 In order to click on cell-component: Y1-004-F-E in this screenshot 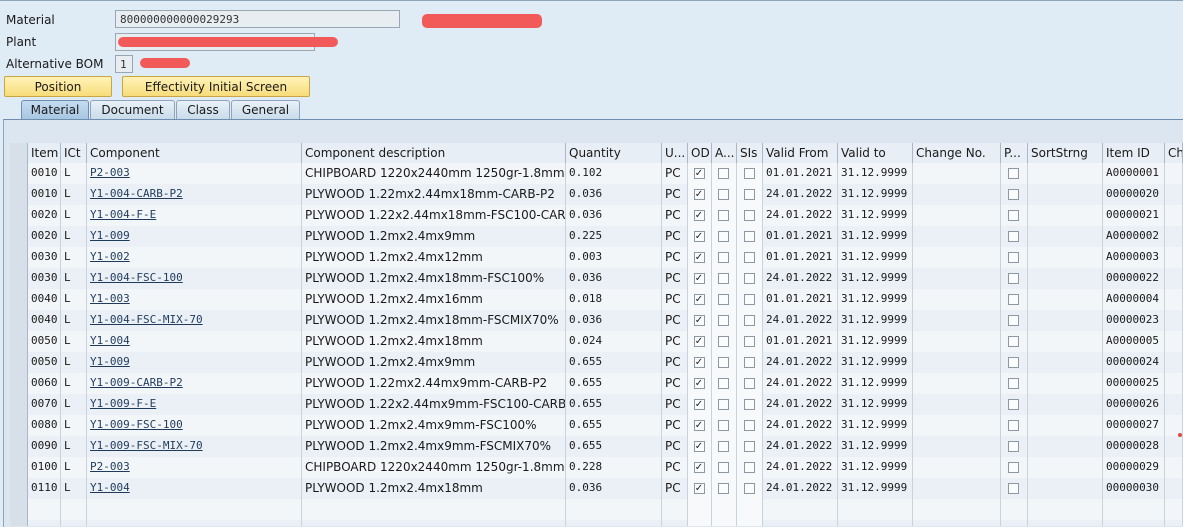, I will do `click(194, 215)`.